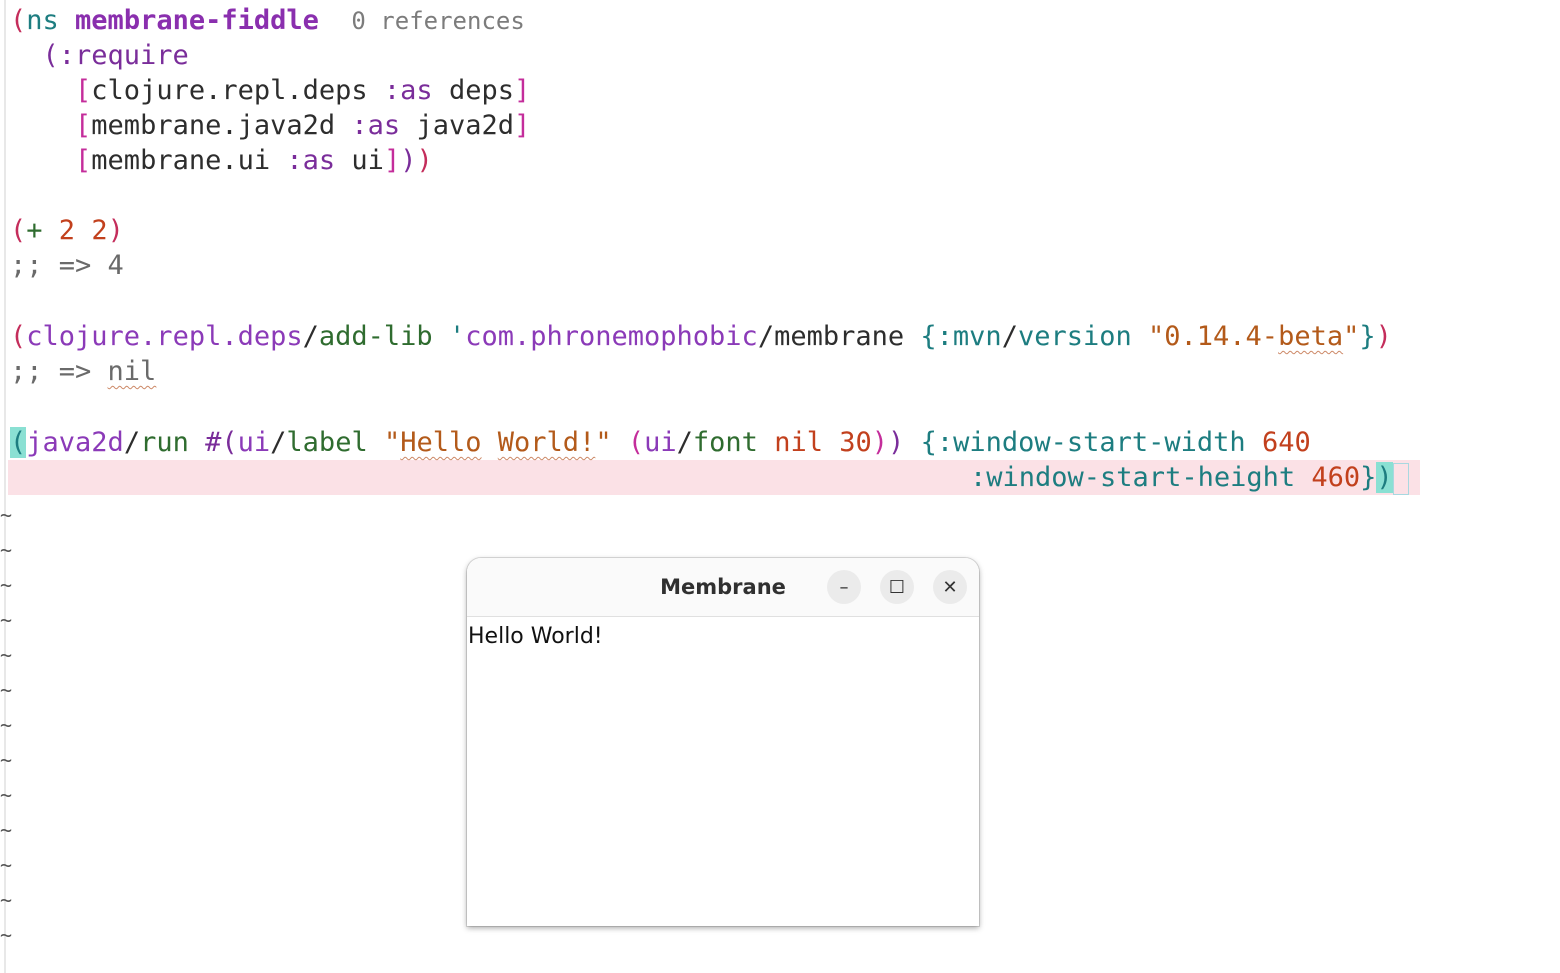  What do you see at coordinates (18, 442) in the screenshot?
I see `matching-paren: (` at bounding box center [18, 442].